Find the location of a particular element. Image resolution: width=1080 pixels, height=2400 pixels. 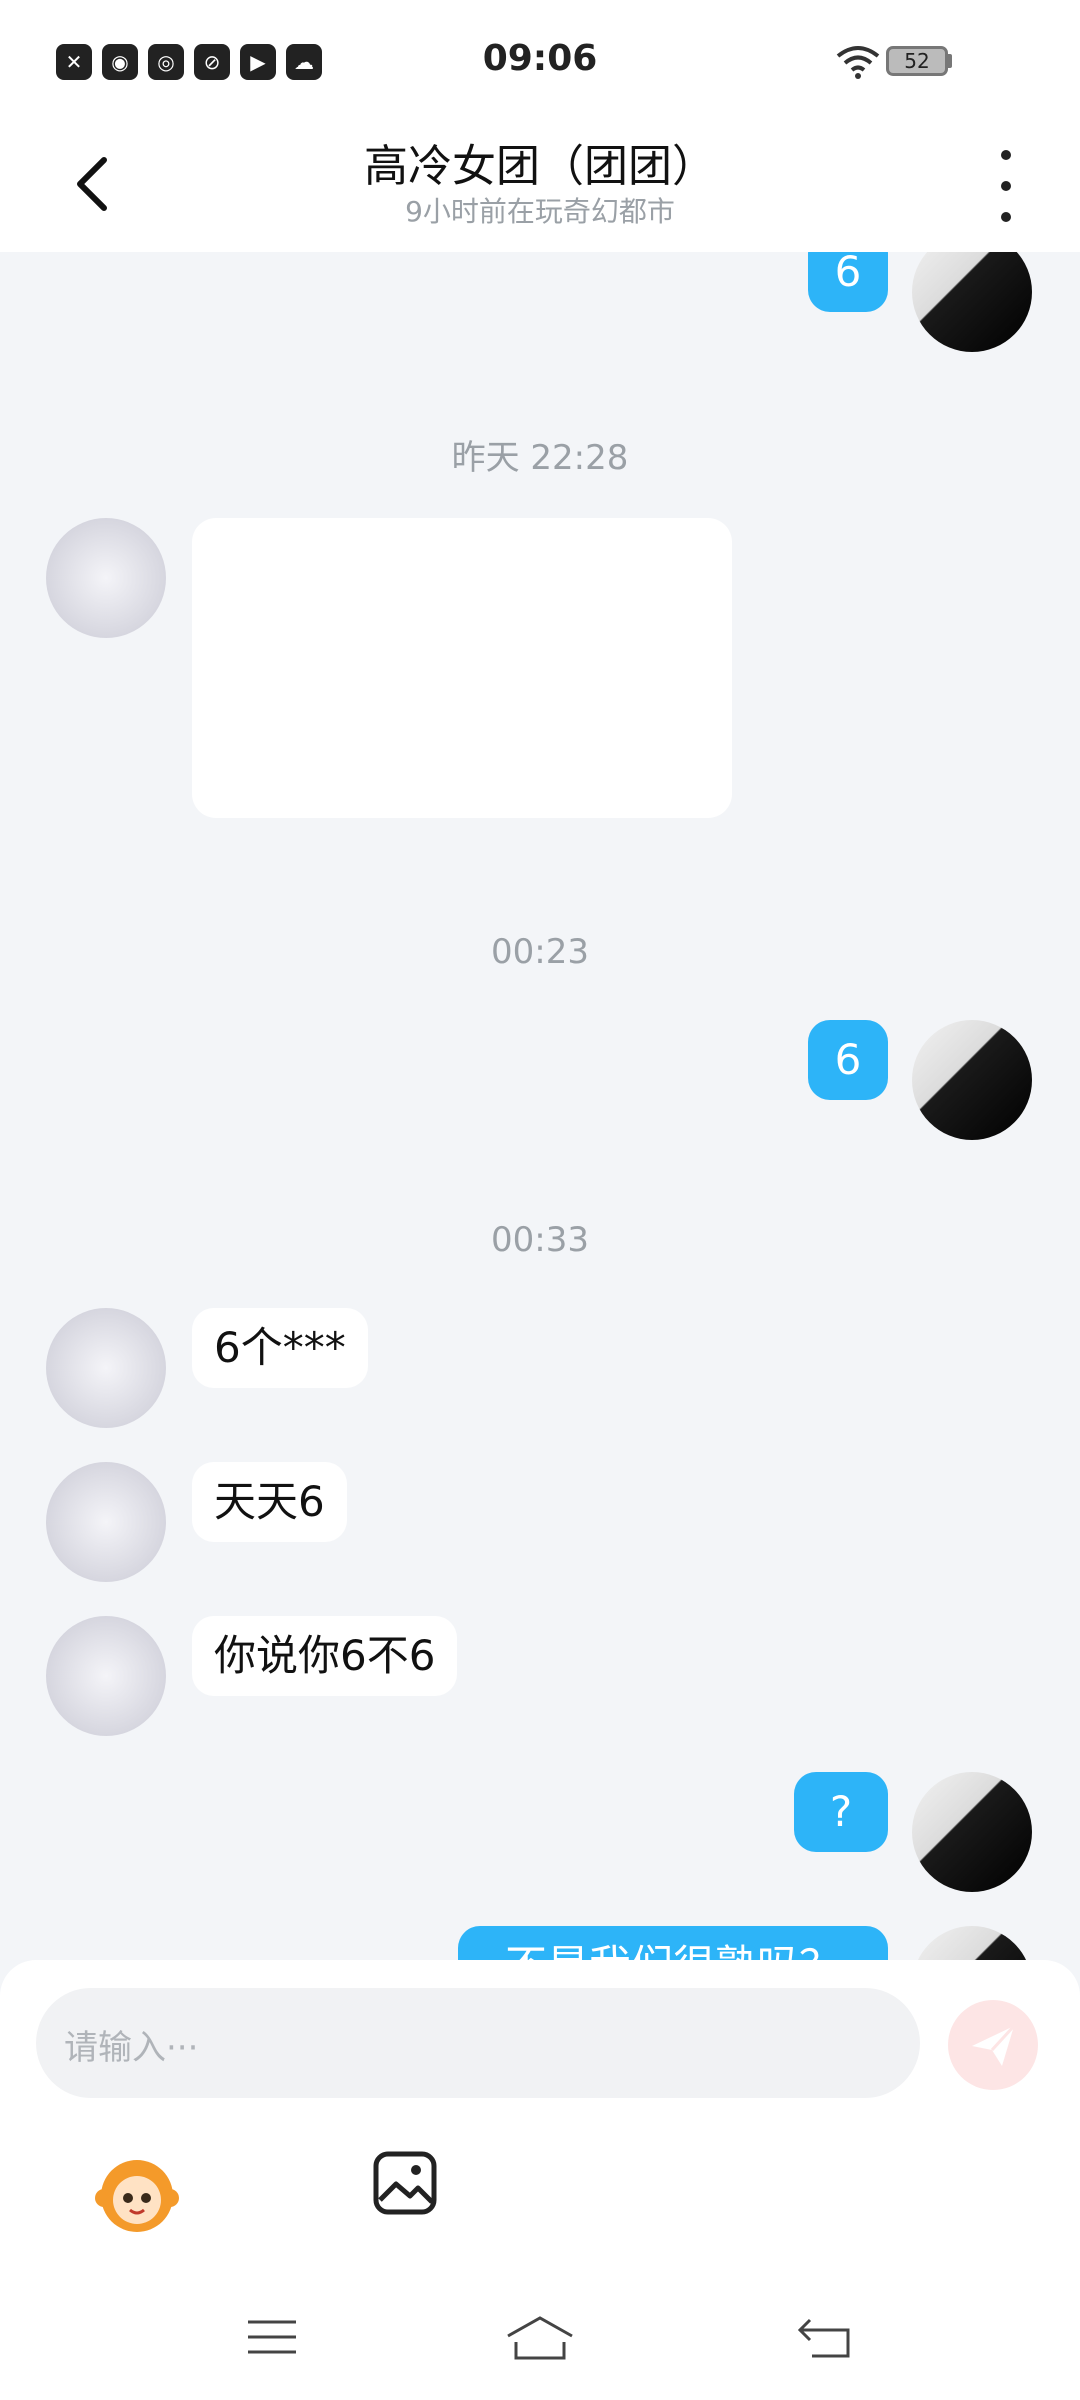

battery-tip is located at coordinates (950, 61).